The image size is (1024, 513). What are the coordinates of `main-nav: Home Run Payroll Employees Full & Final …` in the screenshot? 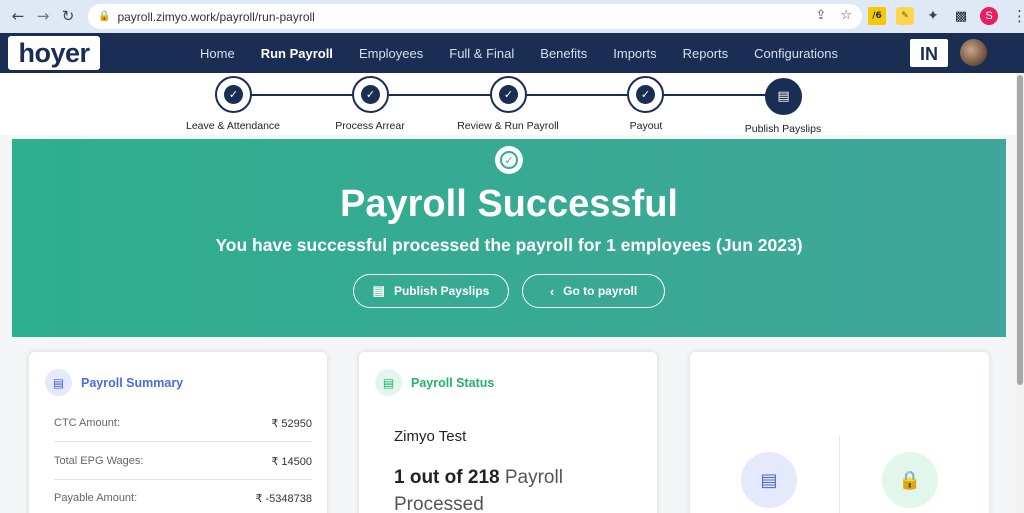 It's located at (532, 53).